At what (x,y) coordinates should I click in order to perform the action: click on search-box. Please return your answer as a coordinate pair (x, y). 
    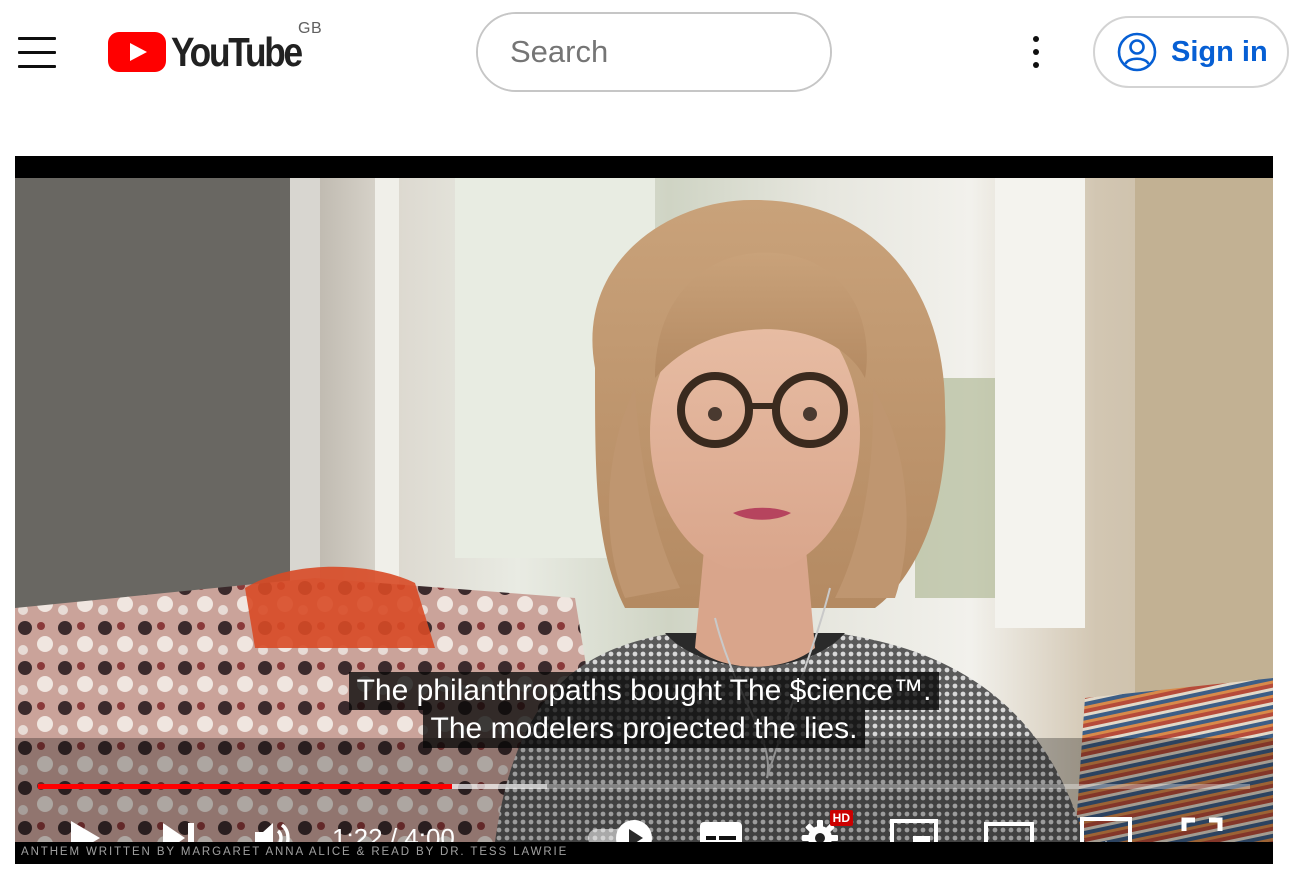
    Looking at the image, I should click on (654, 52).